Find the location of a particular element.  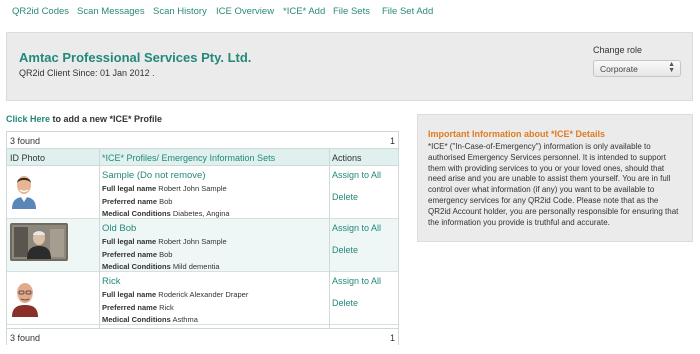

nav-file-sets: File Sets is located at coordinates (351, 11).